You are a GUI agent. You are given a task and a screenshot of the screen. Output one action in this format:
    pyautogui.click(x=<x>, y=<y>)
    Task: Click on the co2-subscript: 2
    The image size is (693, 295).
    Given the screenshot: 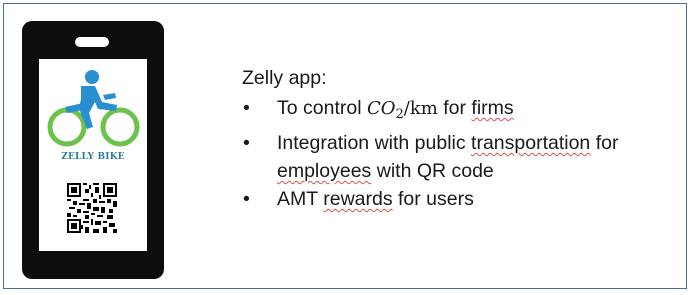 What is the action you would take?
    pyautogui.click(x=399, y=114)
    